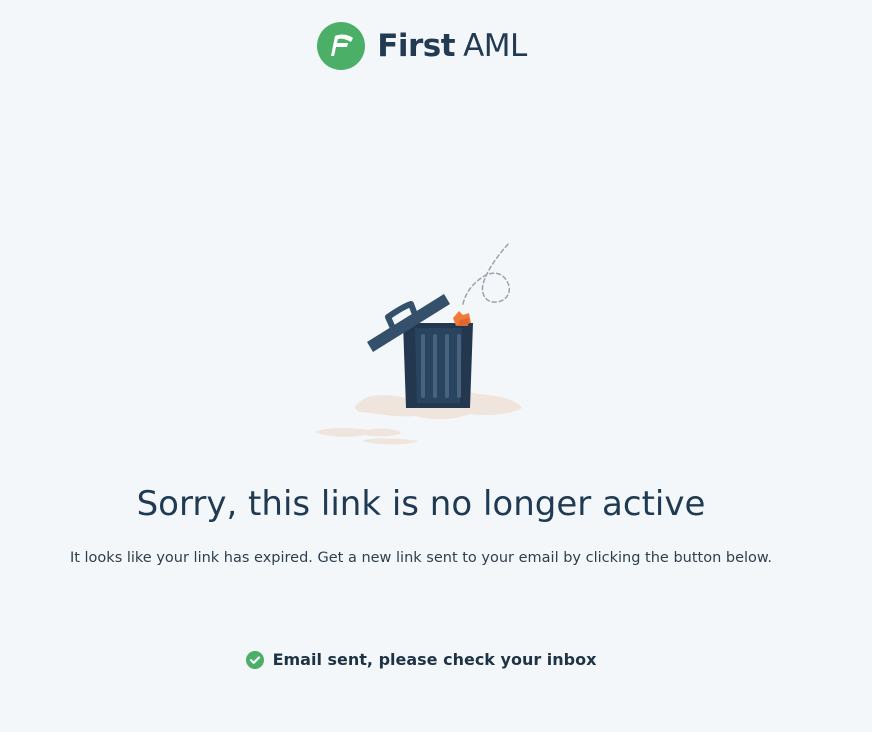 This screenshot has width=872, height=732. I want to click on check-circle-icon, so click(254, 659).